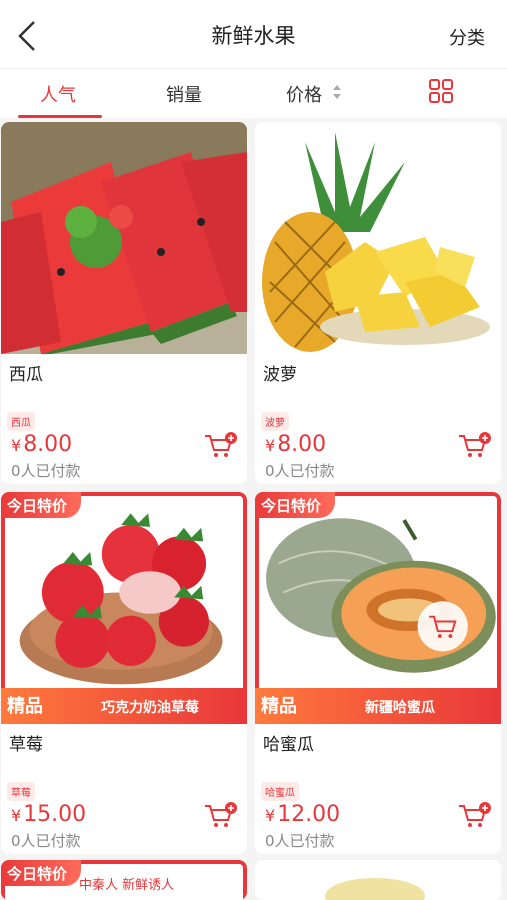 The width and height of the screenshot is (507, 900). I want to click on product-card-partial: 今日特价 中秦人 新鲜诱人, so click(124, 880).